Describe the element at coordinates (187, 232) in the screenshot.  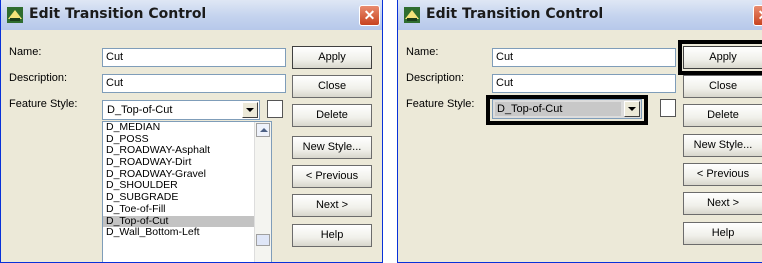
I see `list-item: D_Wall_Bottom-Left` at that location.